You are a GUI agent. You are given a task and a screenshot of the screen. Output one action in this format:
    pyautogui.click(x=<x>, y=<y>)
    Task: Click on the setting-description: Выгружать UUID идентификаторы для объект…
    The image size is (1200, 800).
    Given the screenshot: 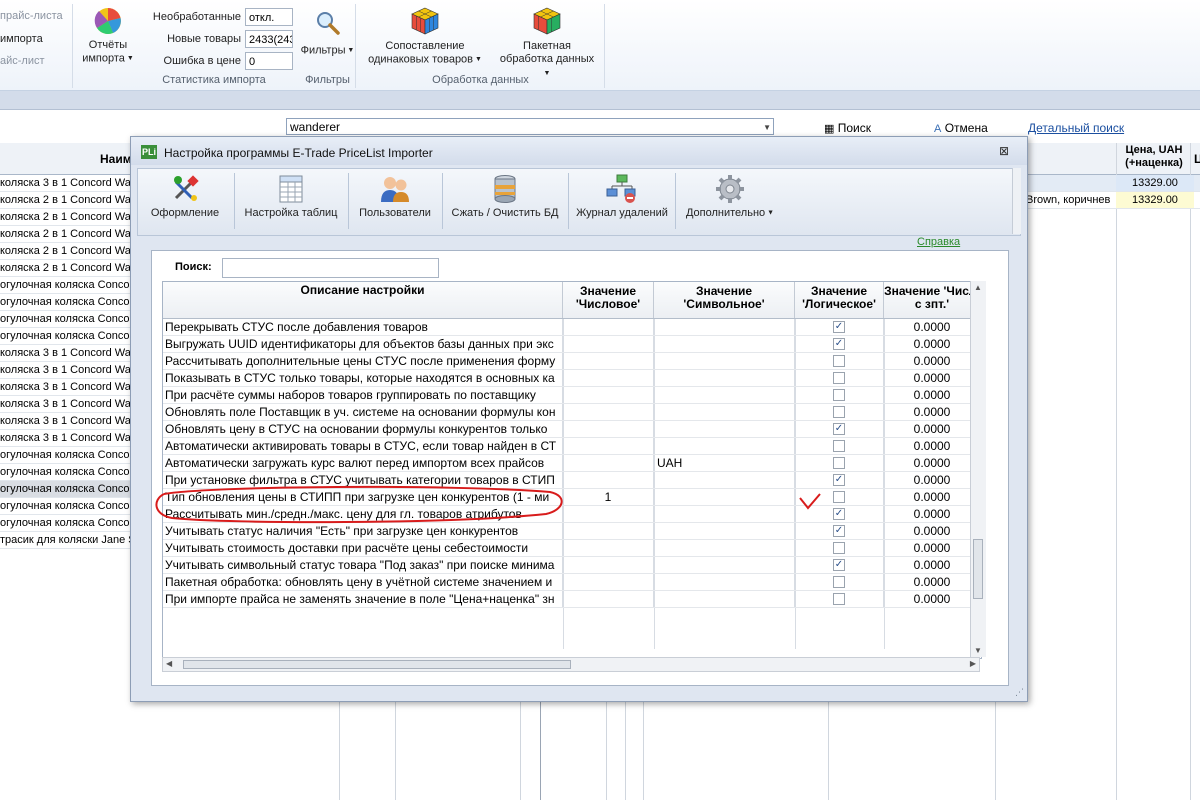 What is the action you would take?
    pyautogui.click(x=363, y=344)
    